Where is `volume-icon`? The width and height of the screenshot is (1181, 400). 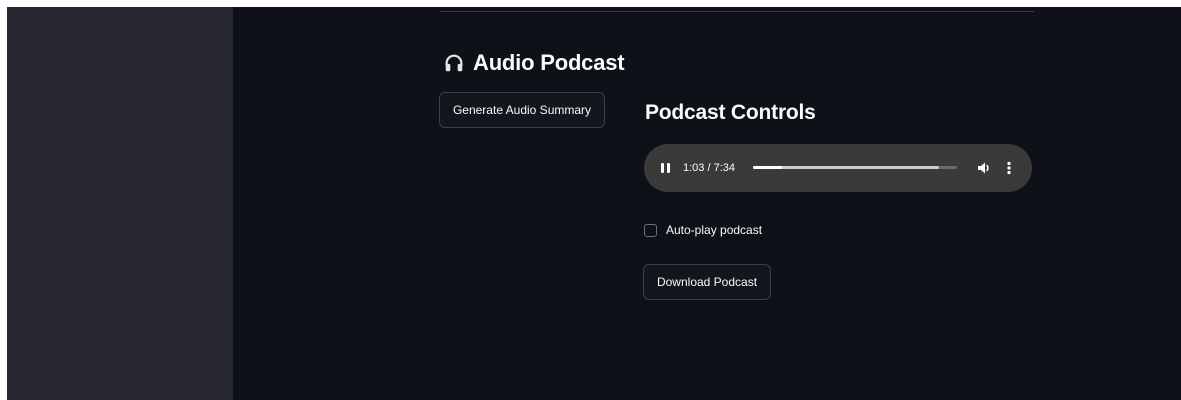
volume-icon is located at coordinates (984, 168).